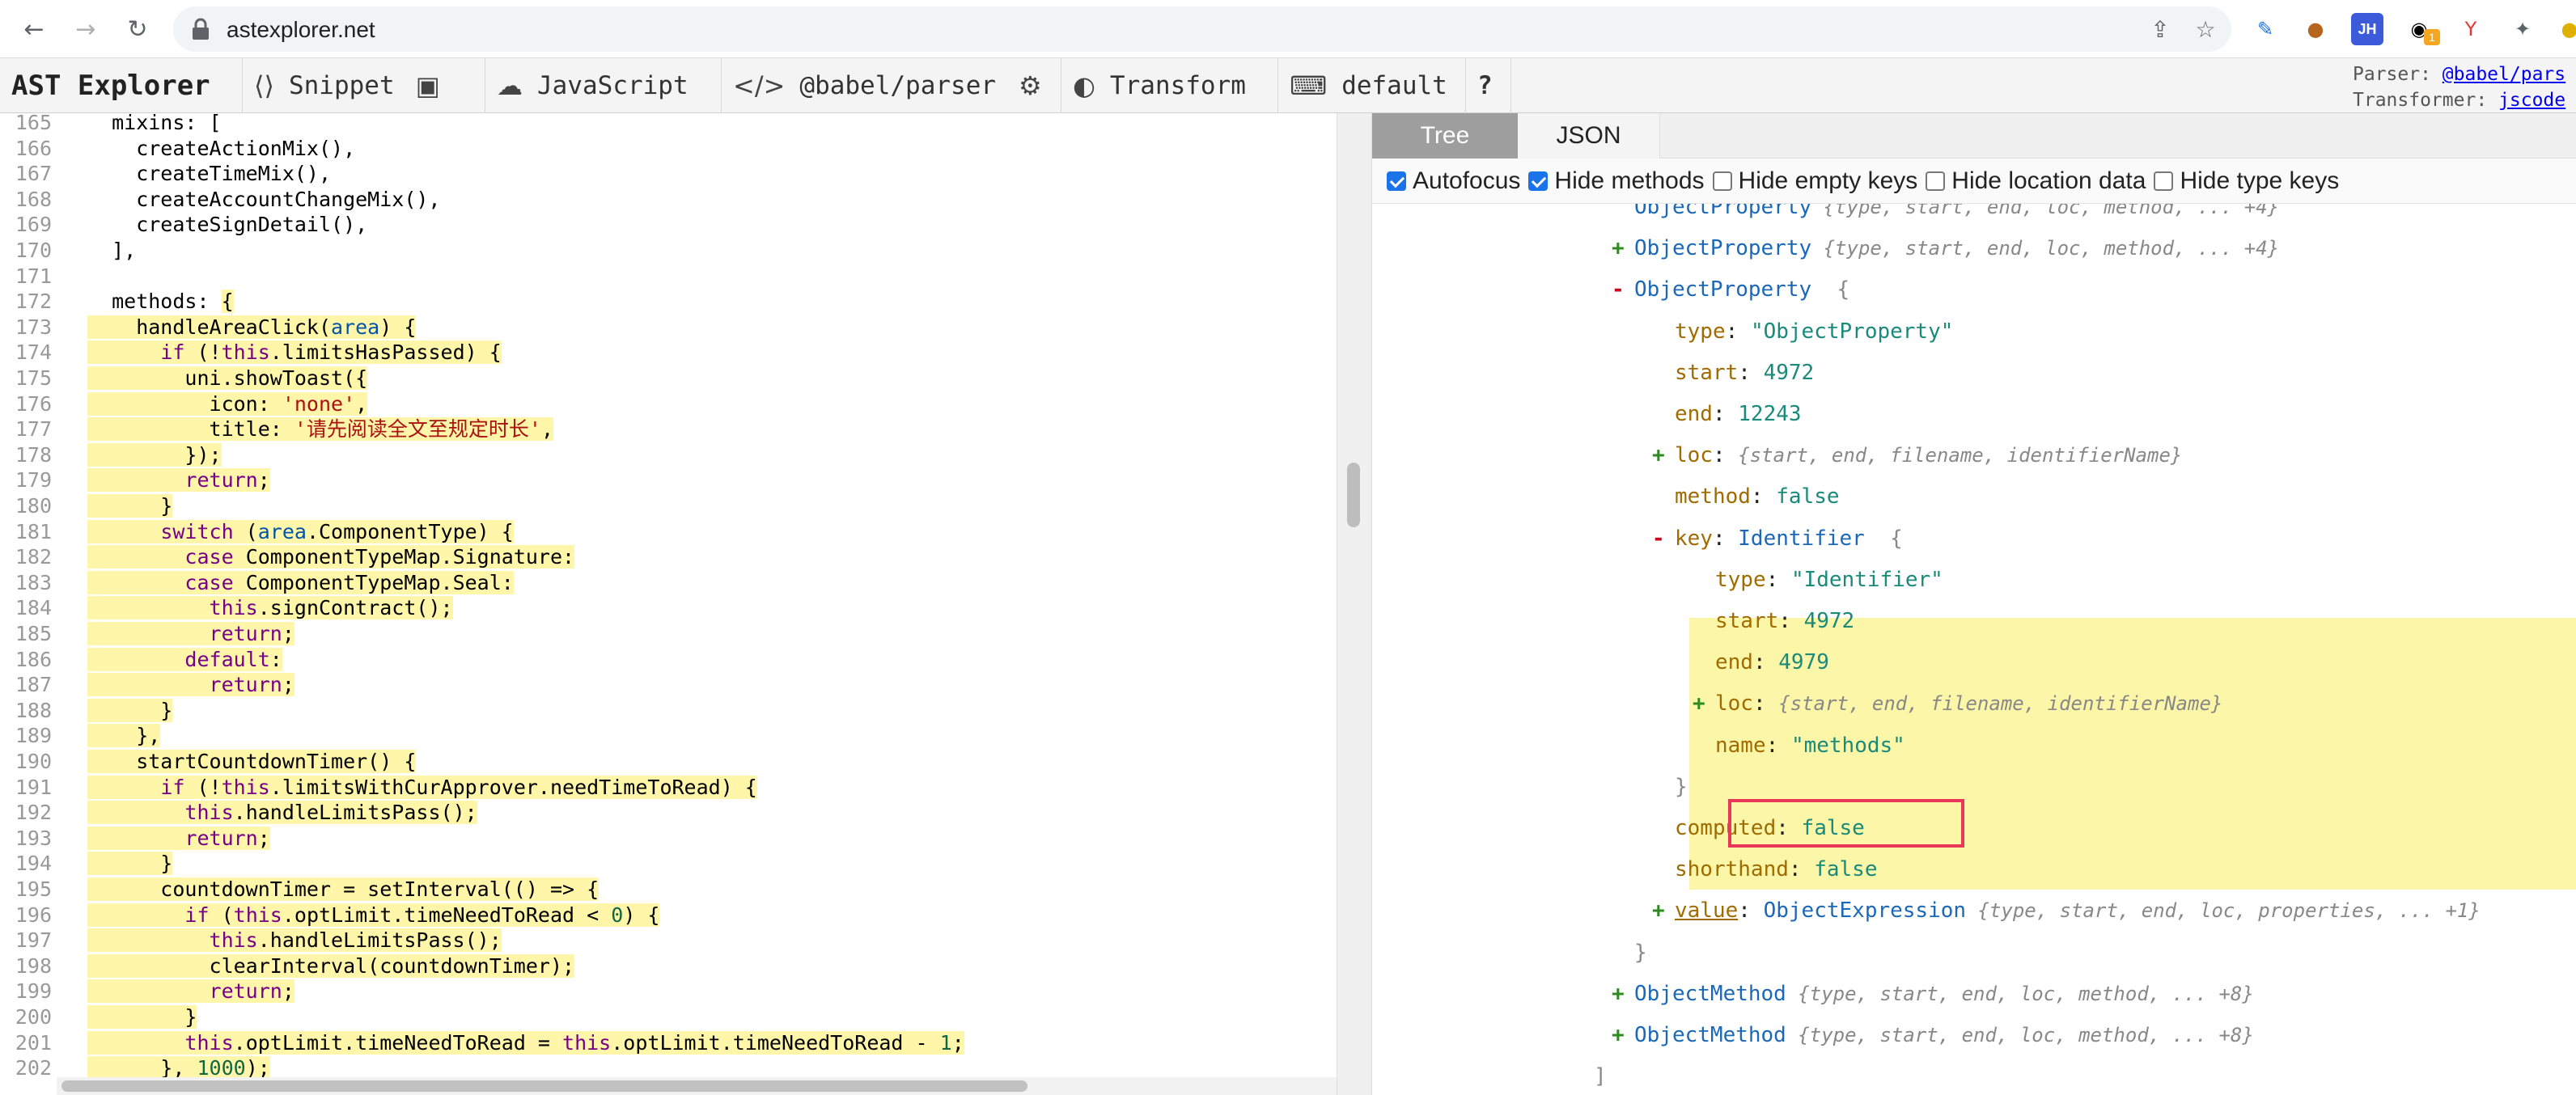  I want to click on gear-icon: ⚙, so click(1030, 85).